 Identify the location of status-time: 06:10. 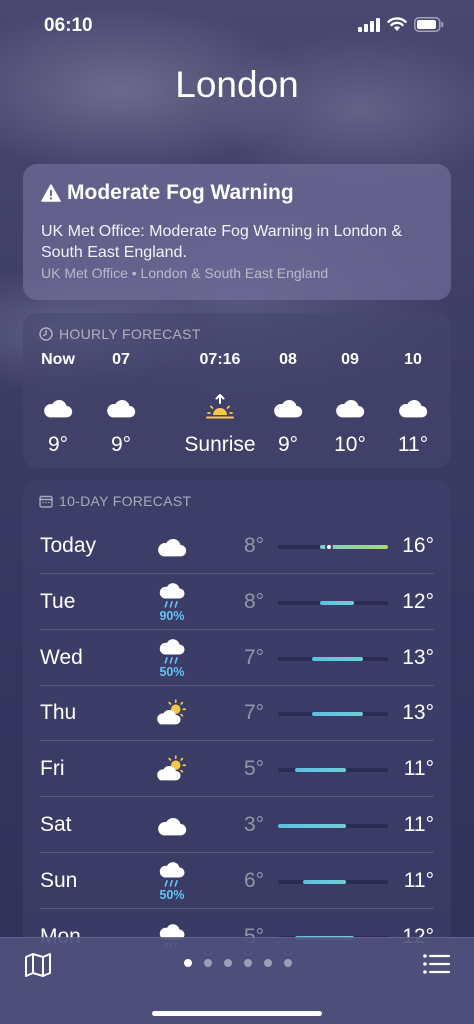
(68, 25).